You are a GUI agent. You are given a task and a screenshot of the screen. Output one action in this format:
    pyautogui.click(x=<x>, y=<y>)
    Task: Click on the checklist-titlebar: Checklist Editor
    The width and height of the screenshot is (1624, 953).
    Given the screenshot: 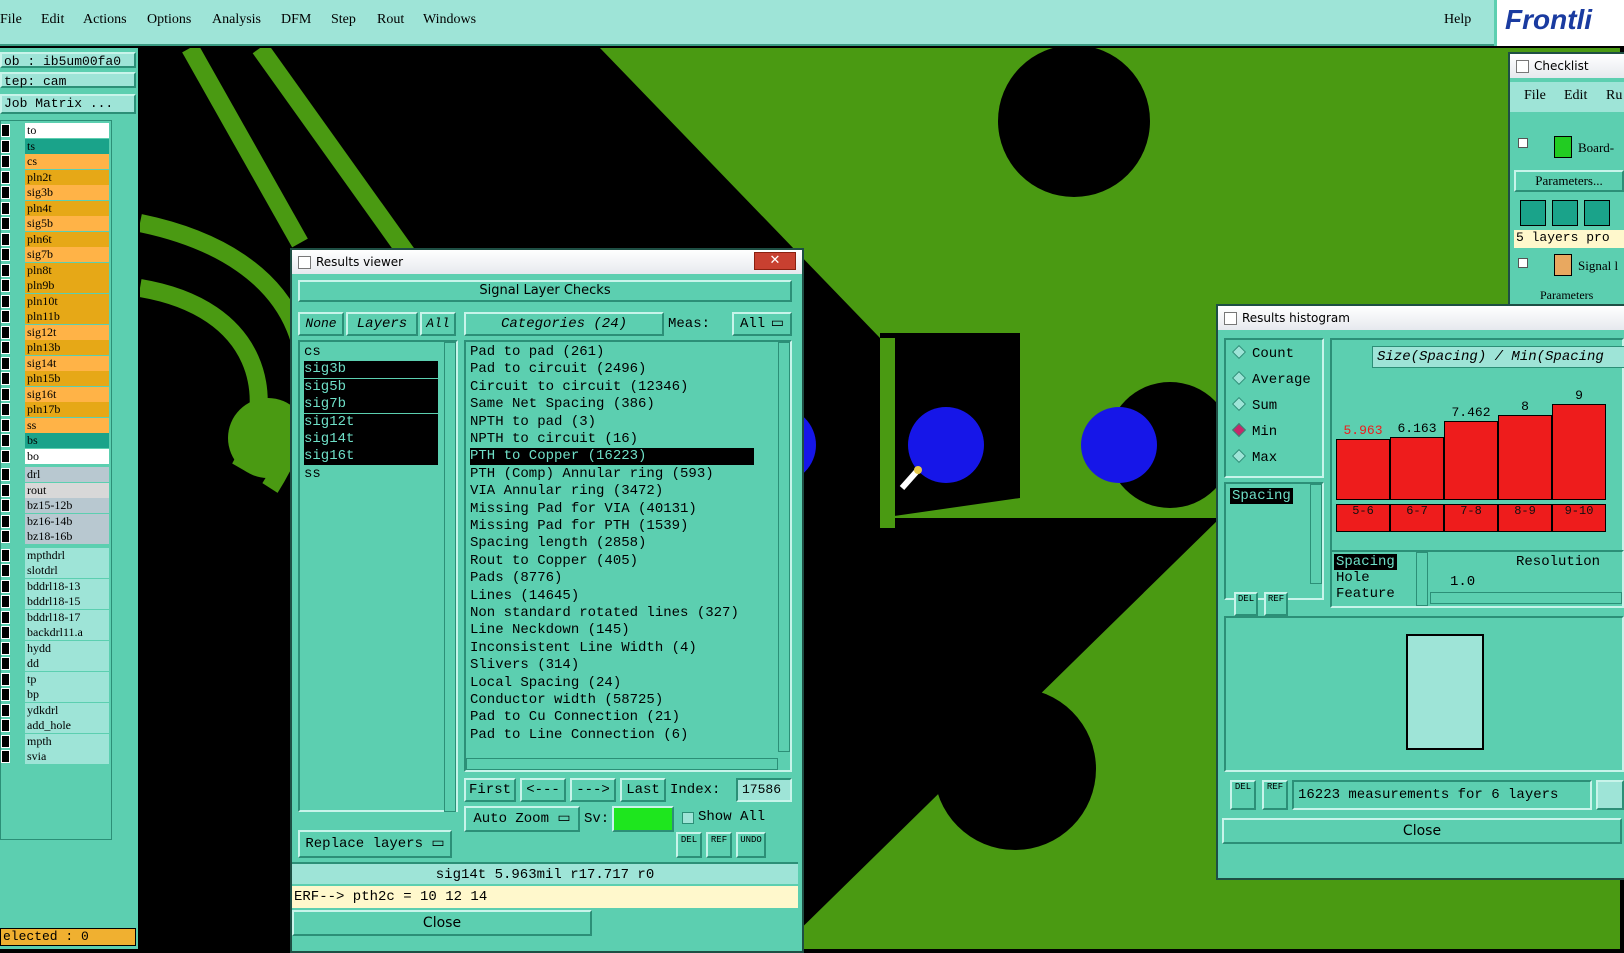 What is the action you would take?
    pyautogui.click(x=1567, y=75)
    